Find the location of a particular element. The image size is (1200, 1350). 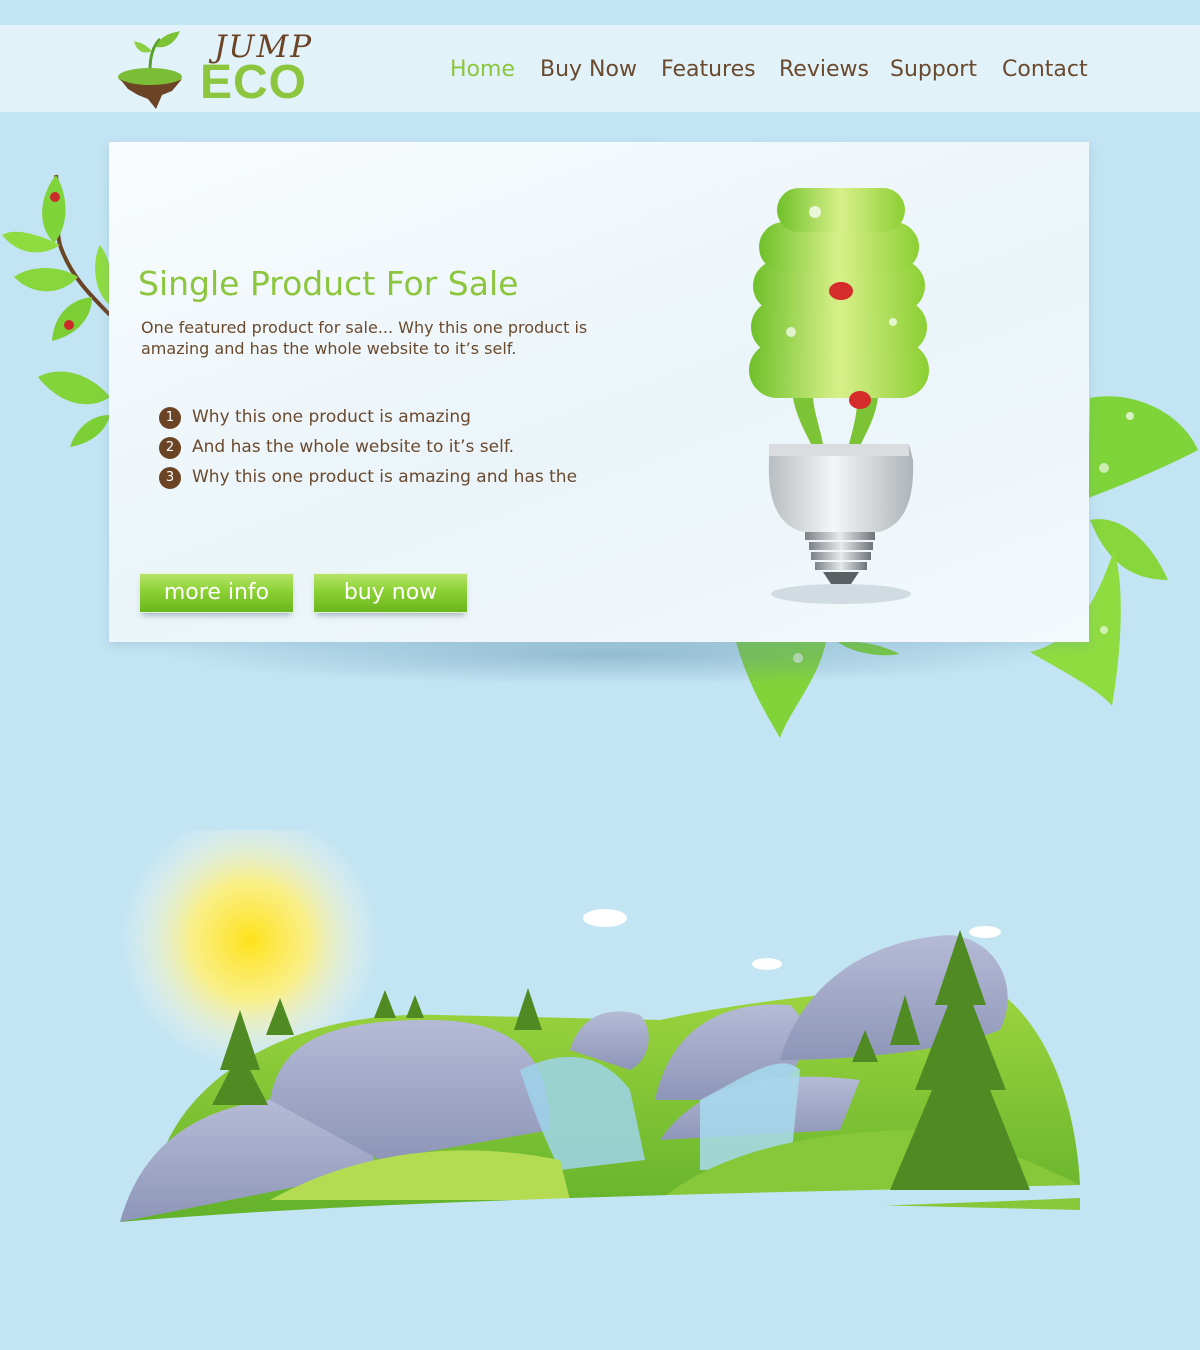

feature-number: 3 is located at coordinates (170, 478).